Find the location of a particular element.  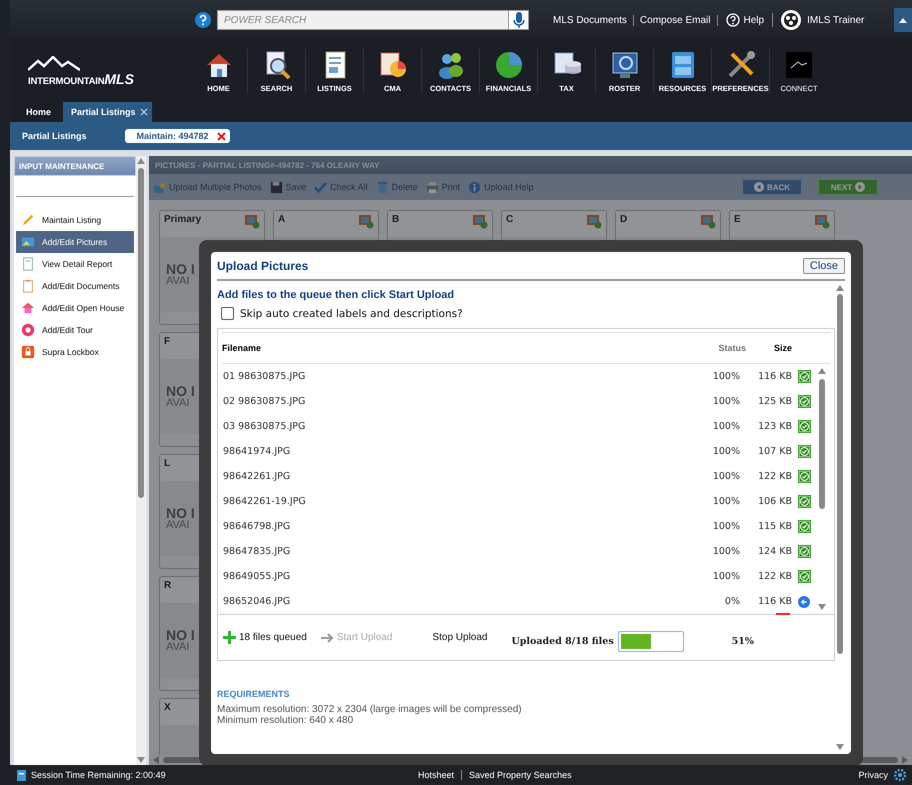

file-name: 98642261.JPG is located at coordinates (257, 476).